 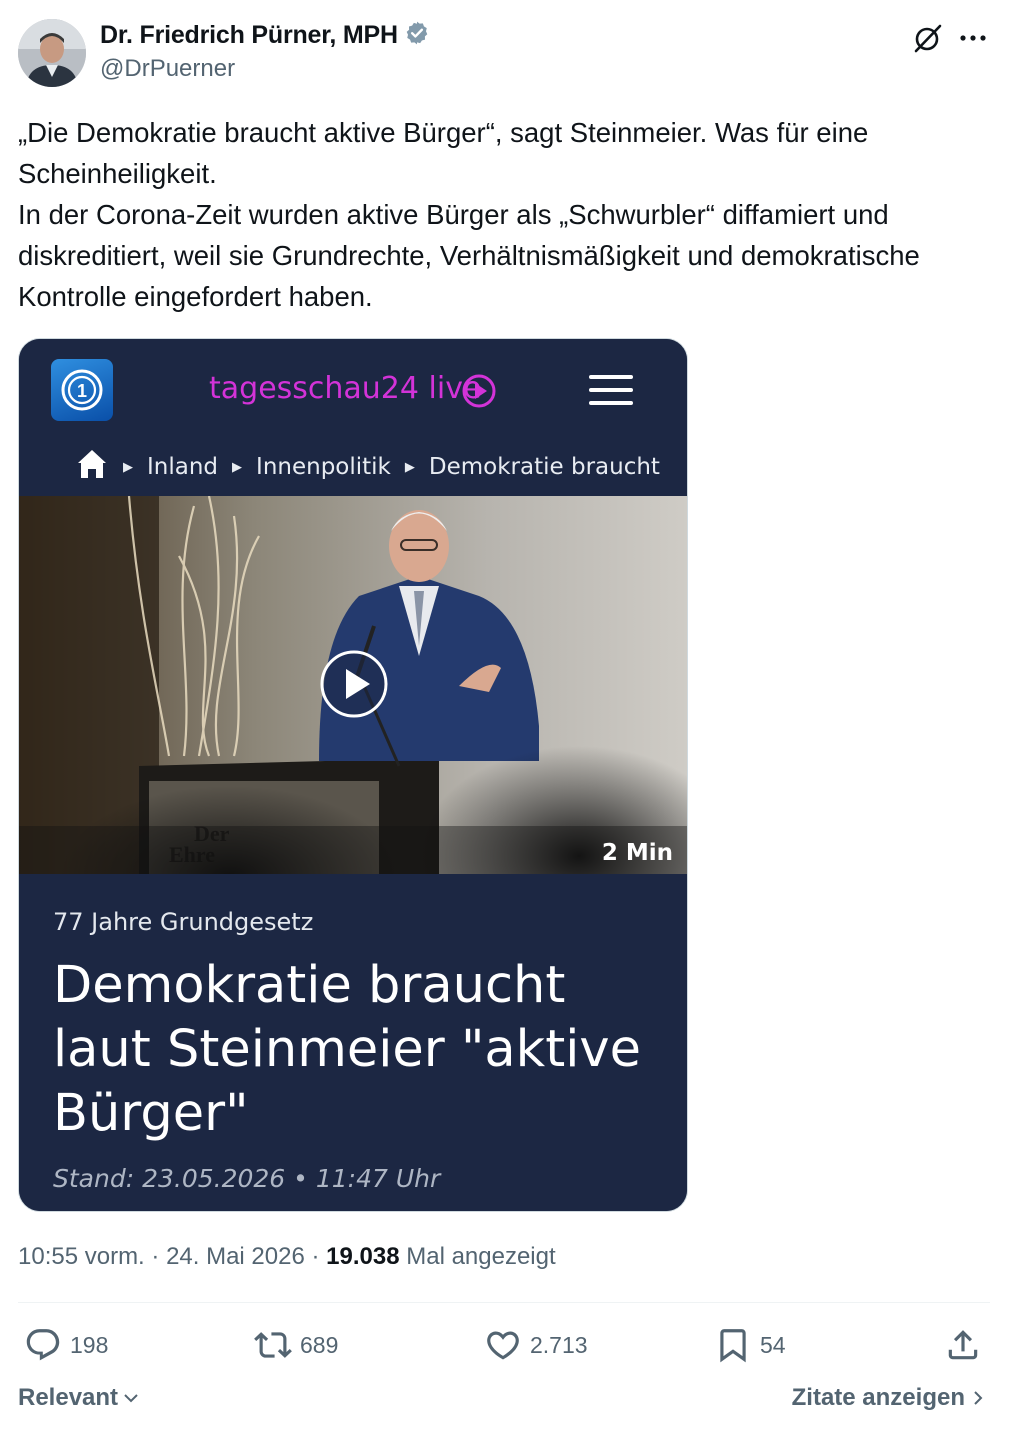 What do you see at coordinates (750, 1345) in the screenshot?
I see `bookmark-button: 54` at bounding box center [750, 1345].